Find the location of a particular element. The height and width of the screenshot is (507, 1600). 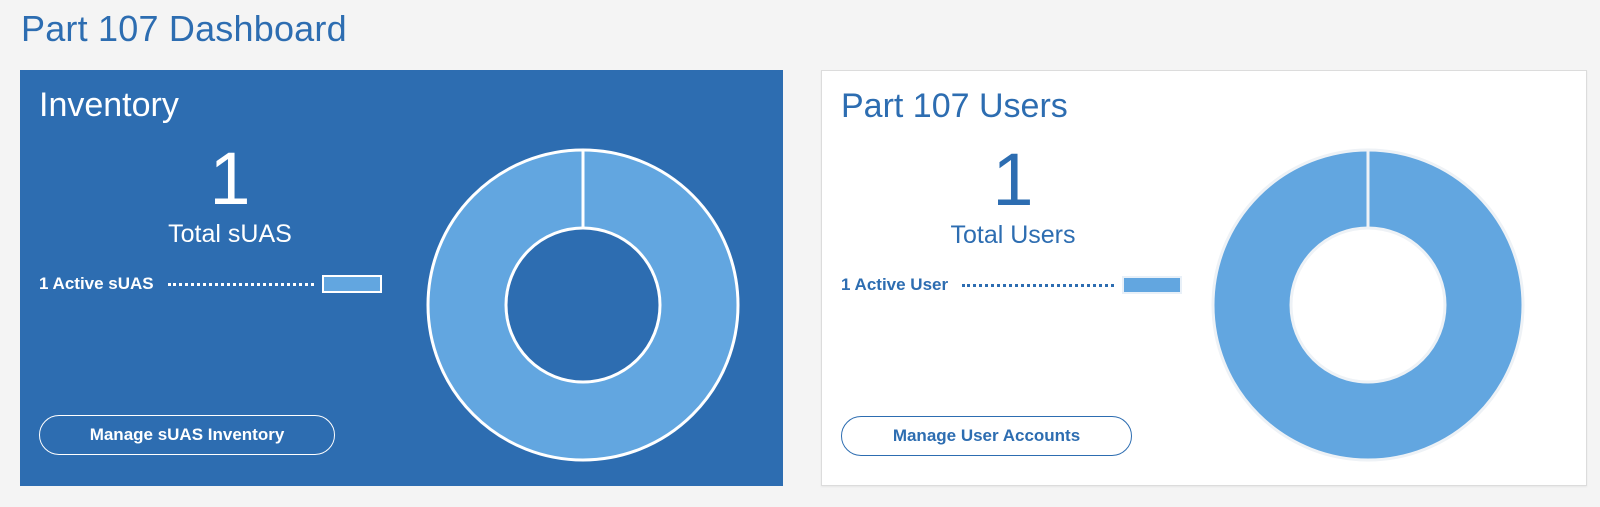

inventory-card-title: Inventory is located at coordinates (109, 105).